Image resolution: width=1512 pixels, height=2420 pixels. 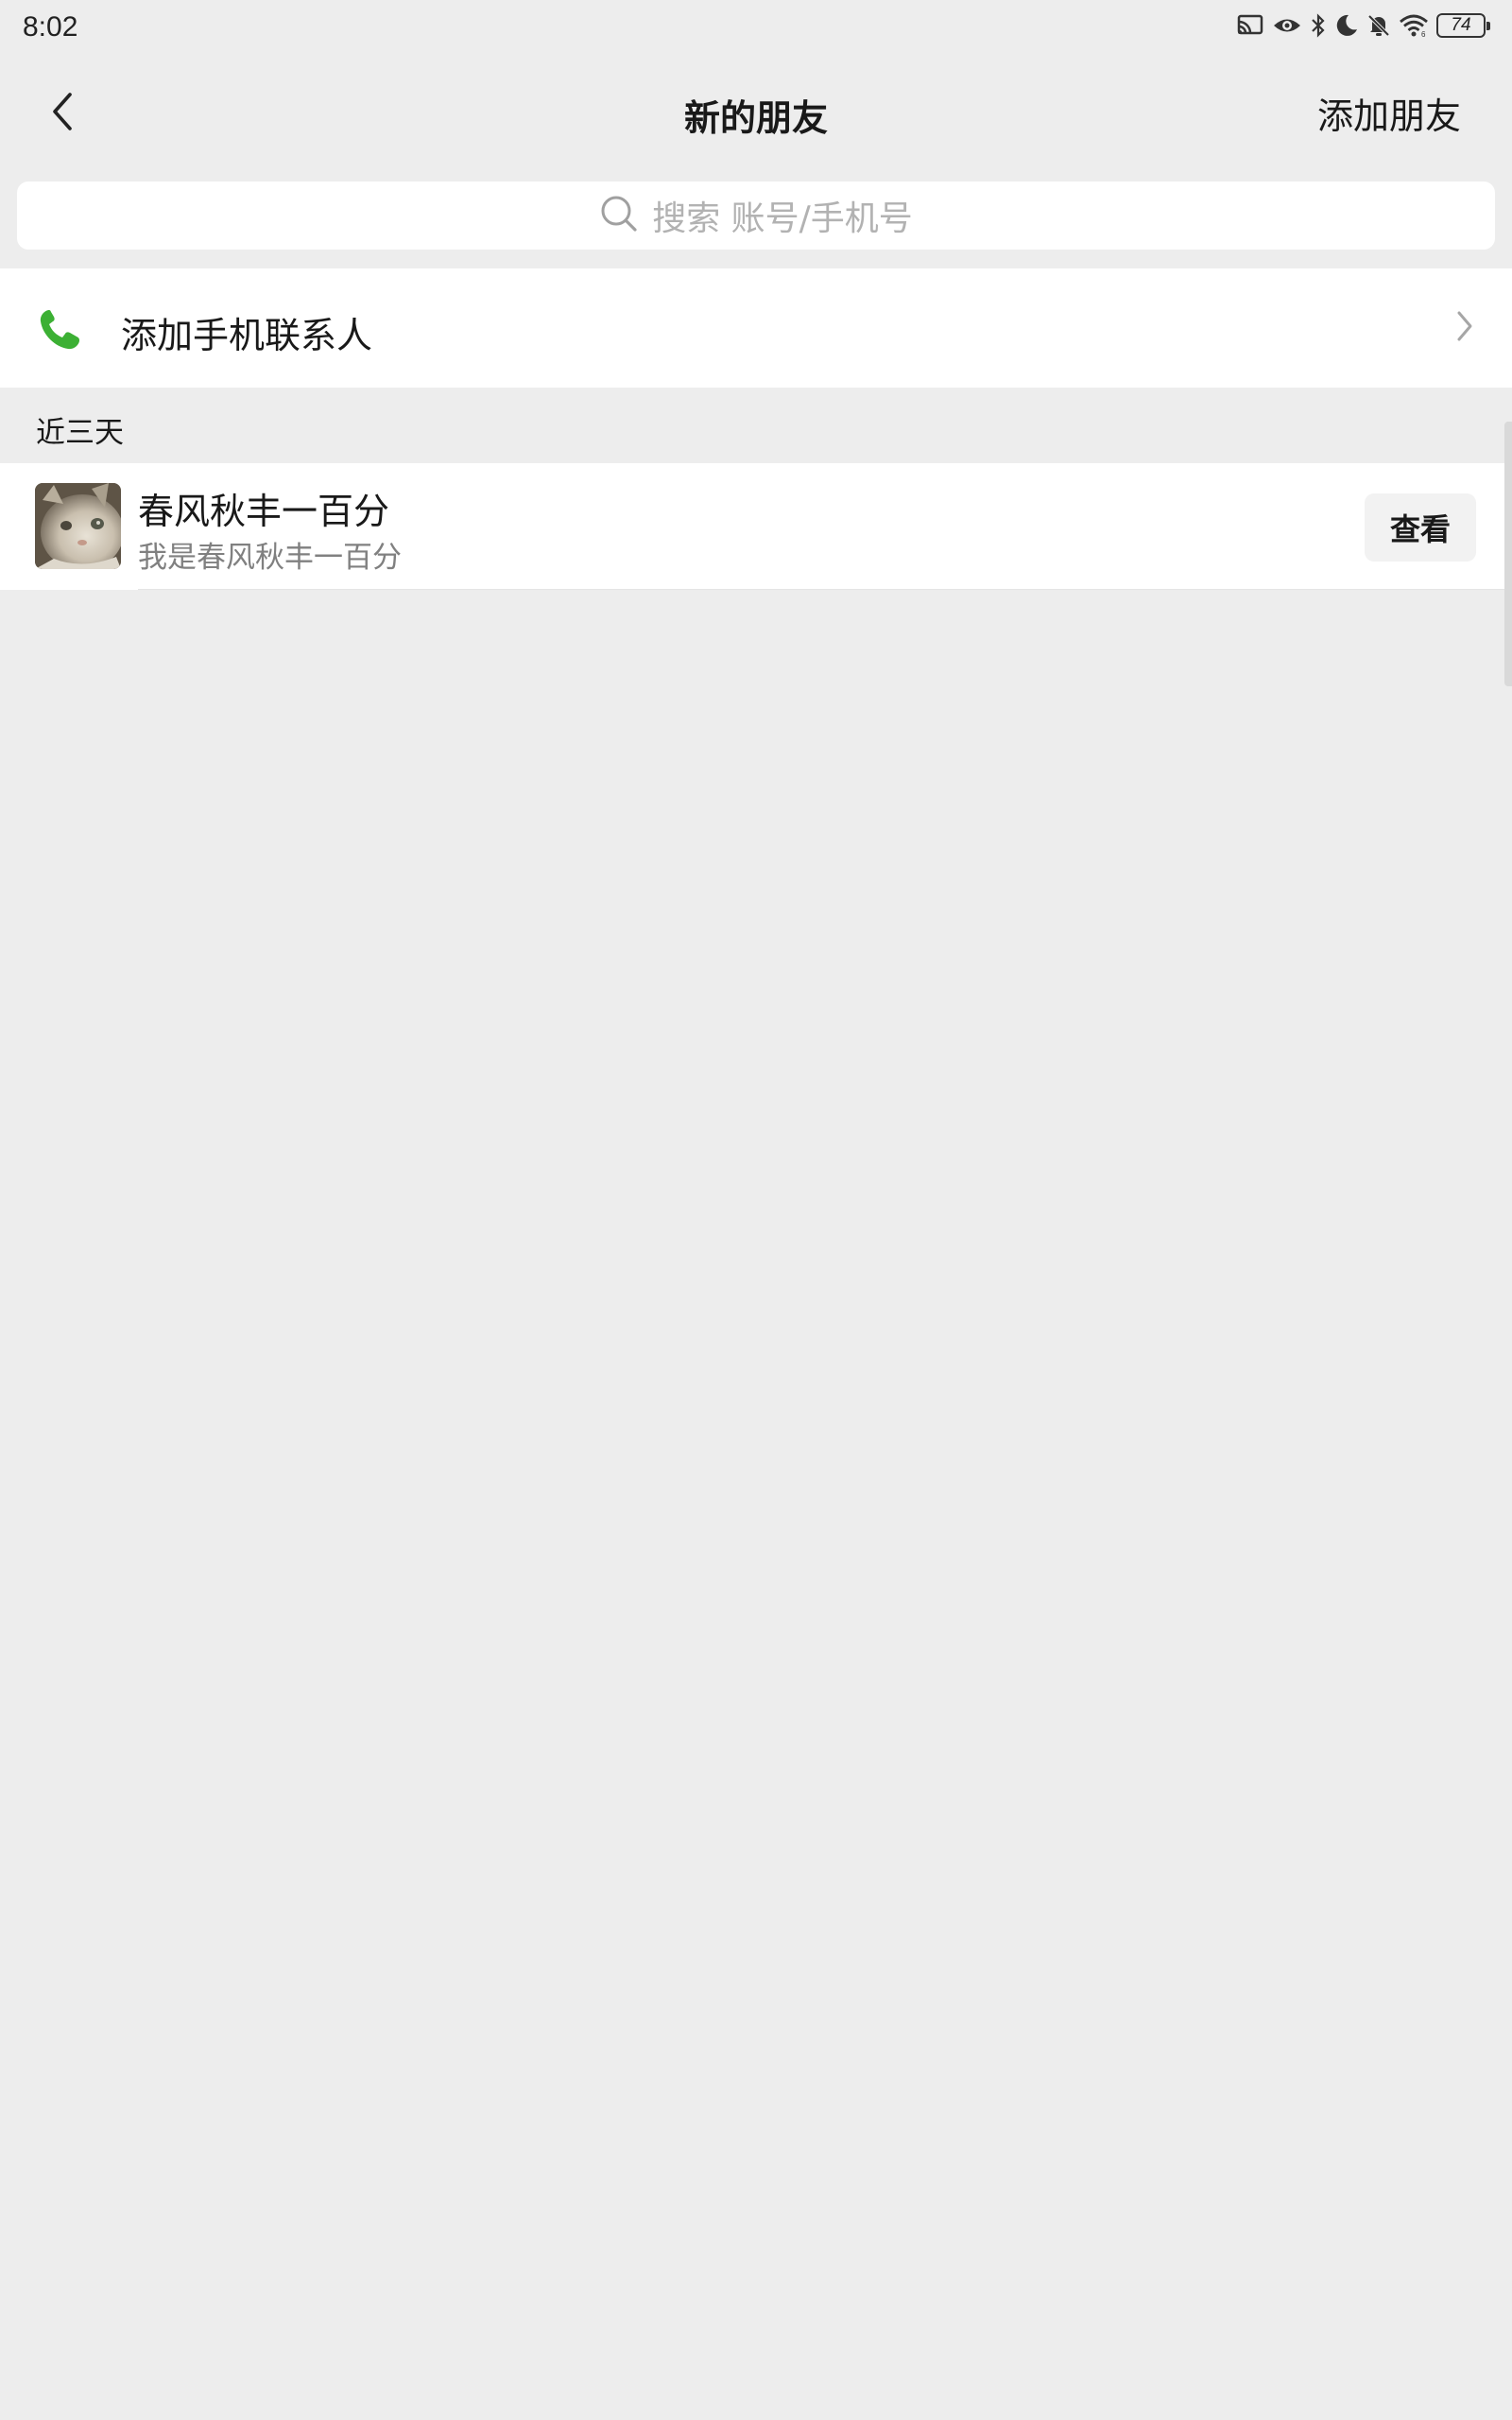 What do you see at coordinates (756, 328) in the screenshot?
I see `add-phone-contacts-row: 添加手机联系人` at bounding box center [756, 328].